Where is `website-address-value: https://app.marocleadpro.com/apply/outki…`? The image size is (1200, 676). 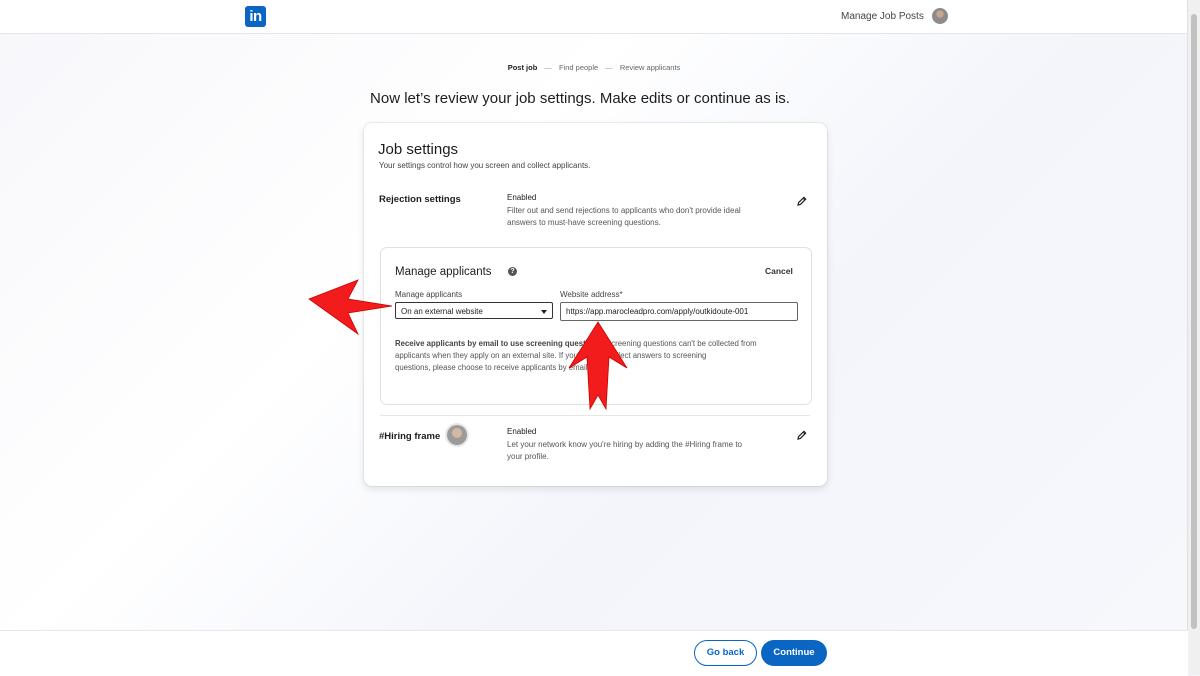
website-address-value: https://app.marocleadpro.com/apply/outki… is located at coordinates (657, 311).